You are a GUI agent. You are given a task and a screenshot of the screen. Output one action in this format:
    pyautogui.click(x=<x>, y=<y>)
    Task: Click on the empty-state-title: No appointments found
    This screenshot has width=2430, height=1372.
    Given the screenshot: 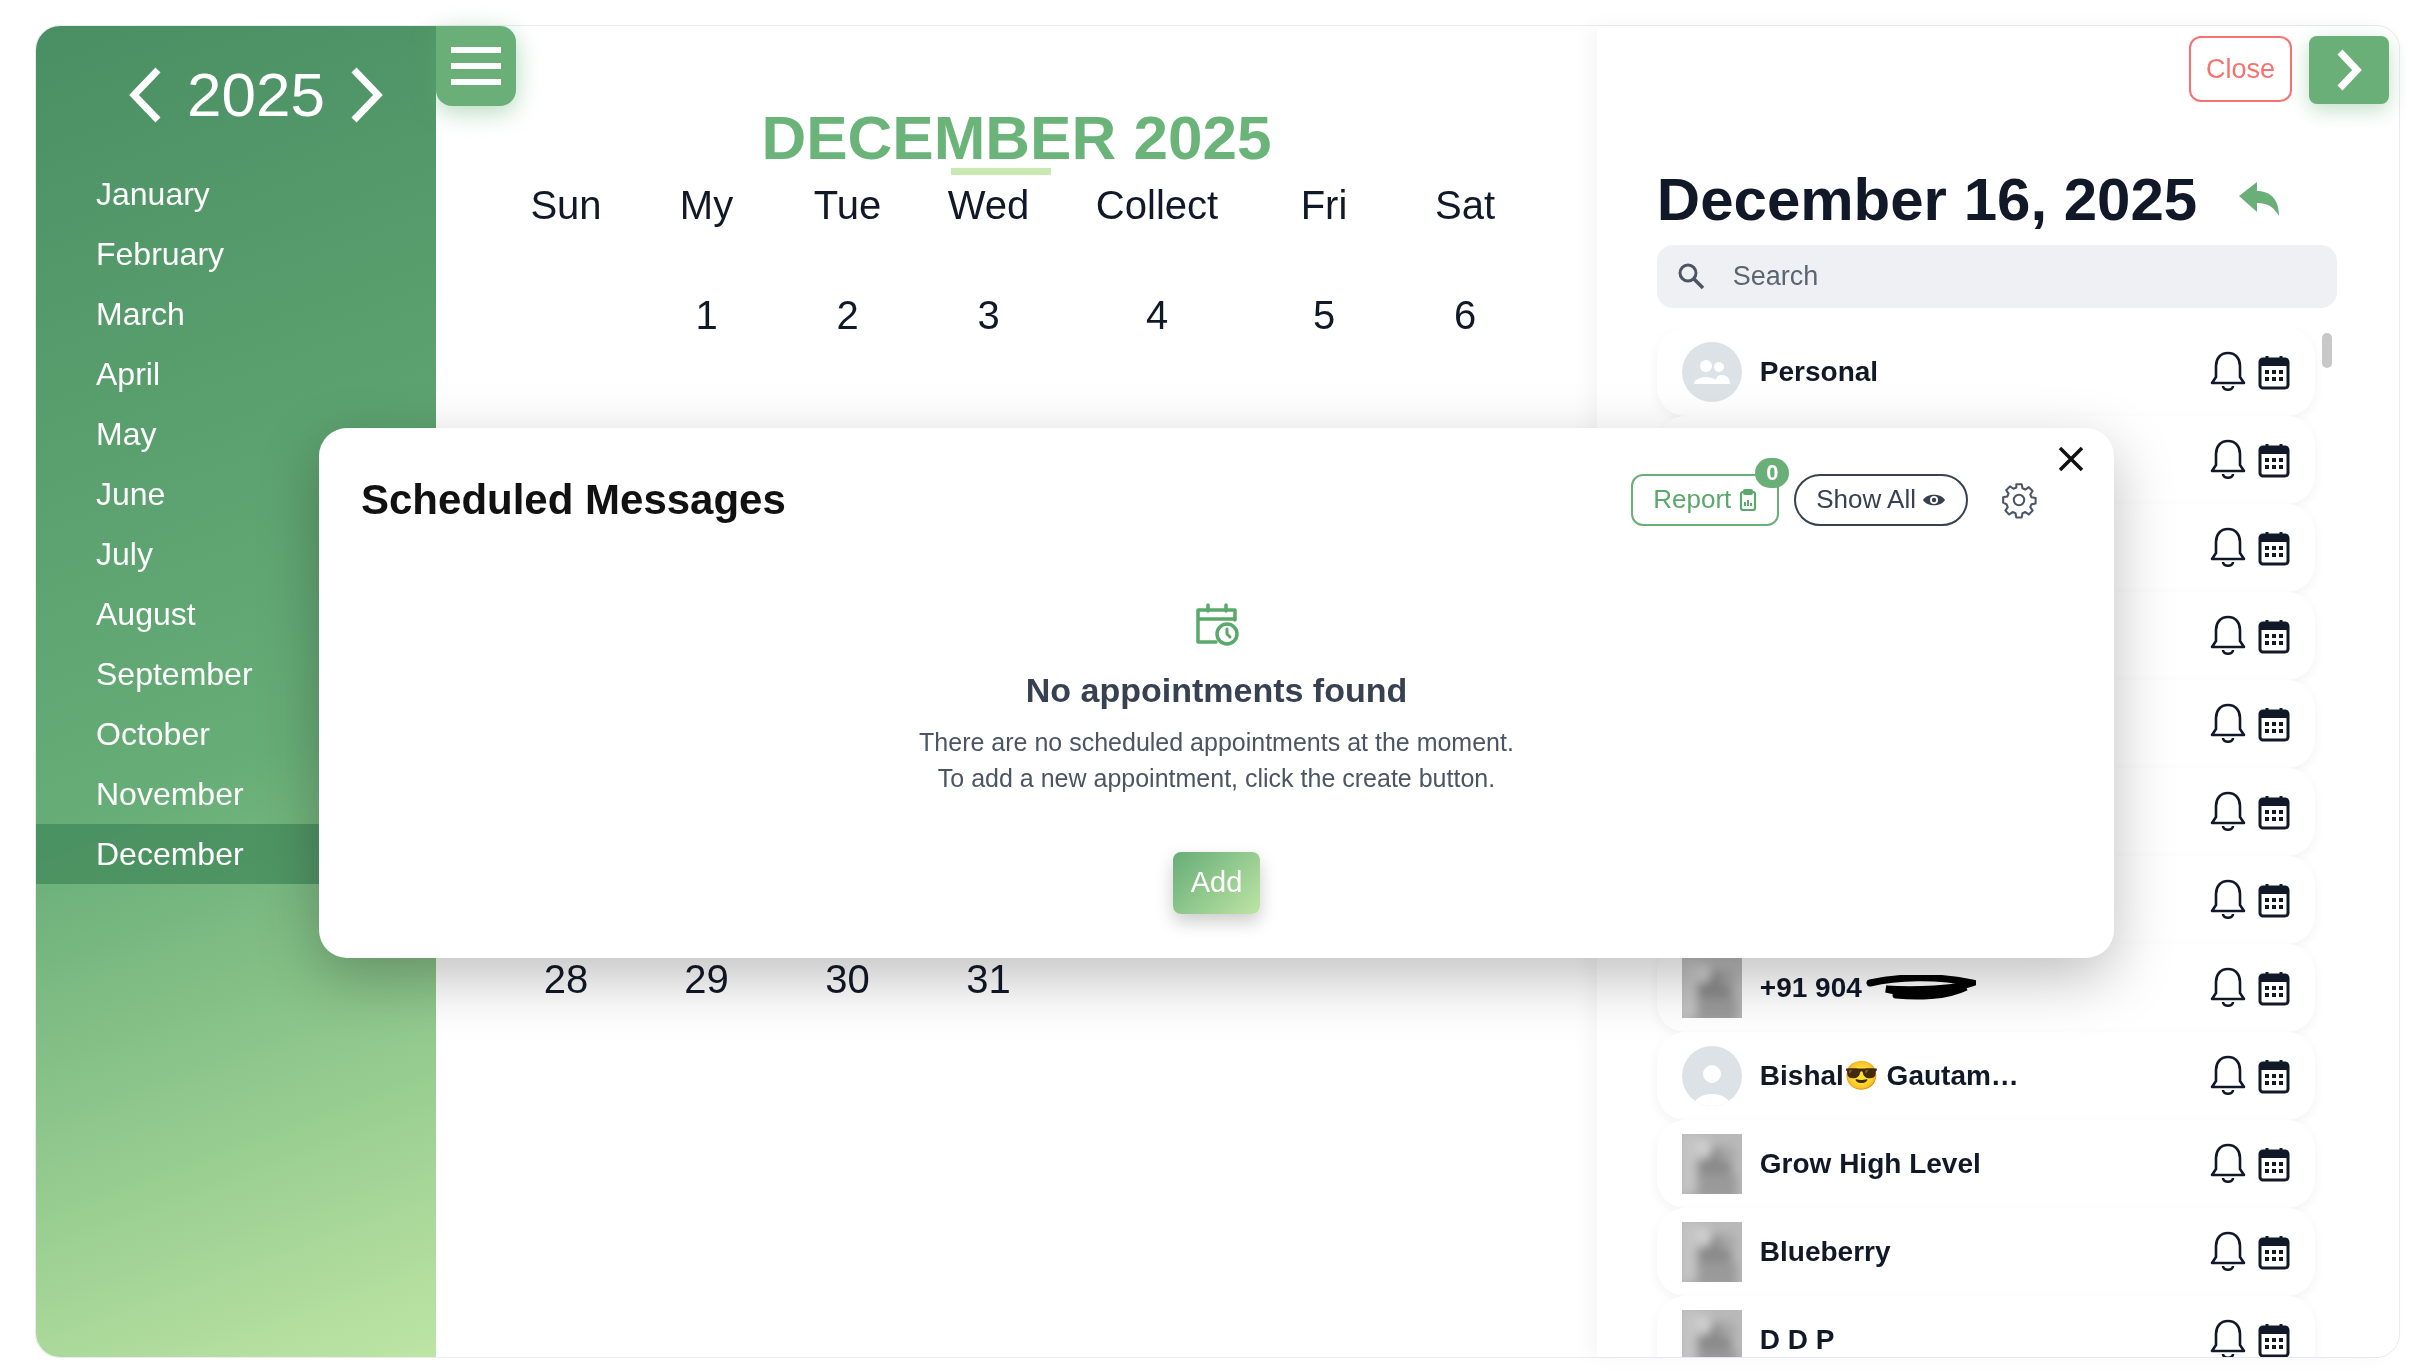 What is the action you would take?
    pyautogui.click(x=1216, y=690)
    